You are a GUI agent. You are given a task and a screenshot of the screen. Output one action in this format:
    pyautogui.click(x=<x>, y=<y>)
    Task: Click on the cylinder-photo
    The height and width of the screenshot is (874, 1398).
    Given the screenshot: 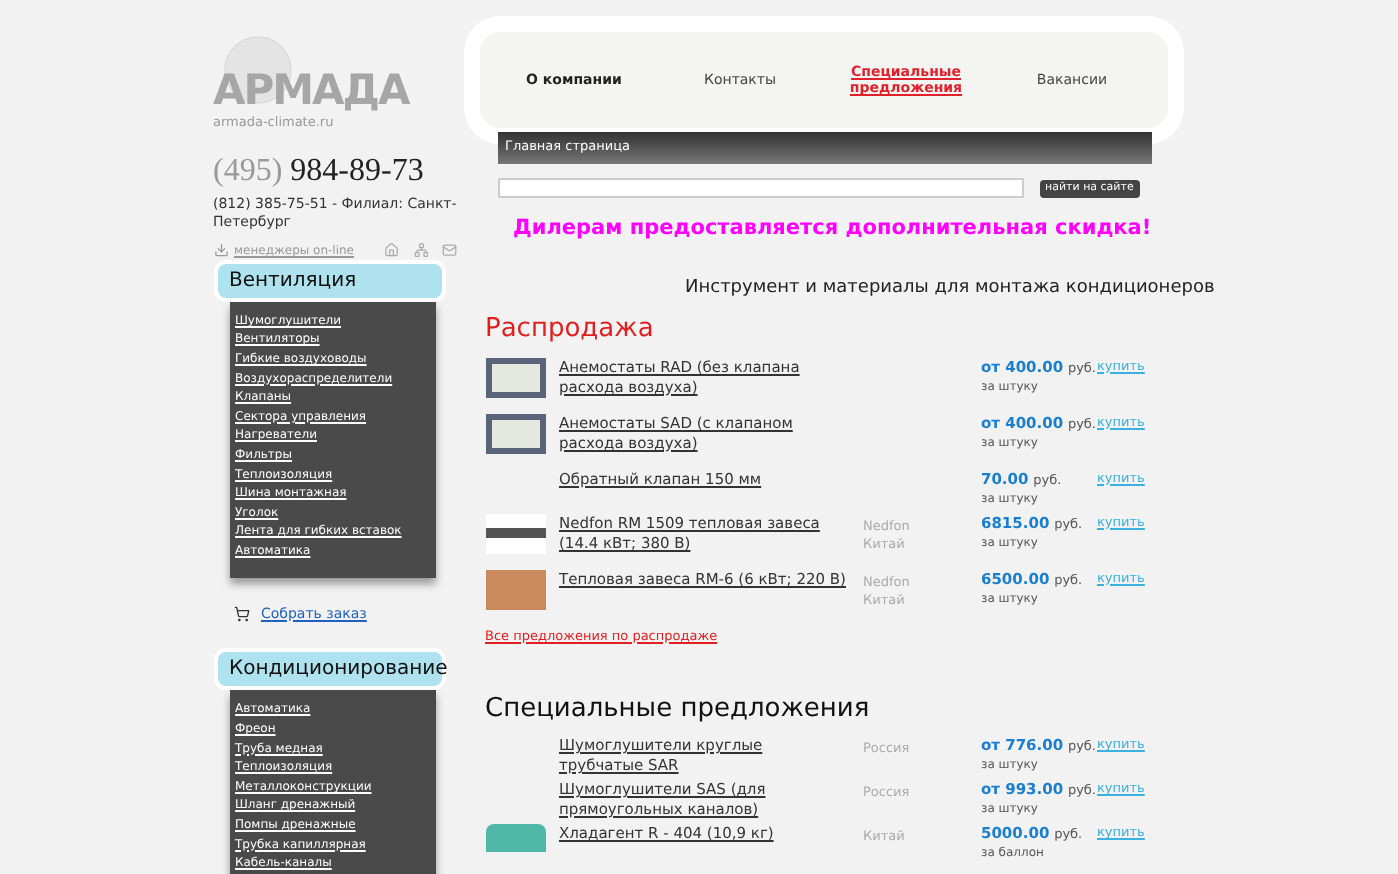 What is the action you would take?
    pyautogui.click(x=515, y=838)
    